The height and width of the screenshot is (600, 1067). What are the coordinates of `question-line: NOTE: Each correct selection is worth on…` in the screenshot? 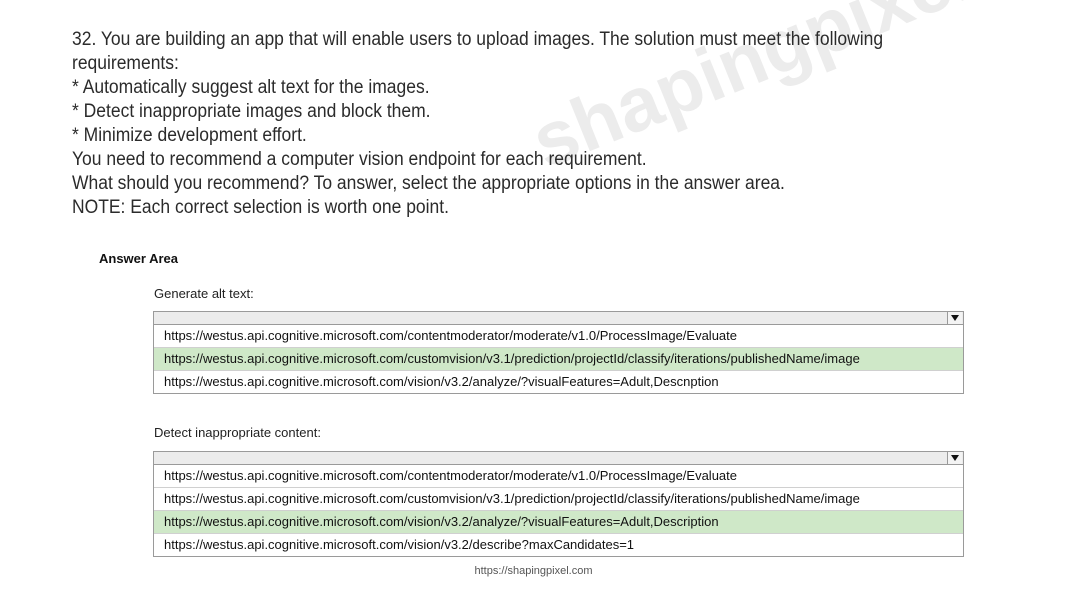 It's located at (260, 207).